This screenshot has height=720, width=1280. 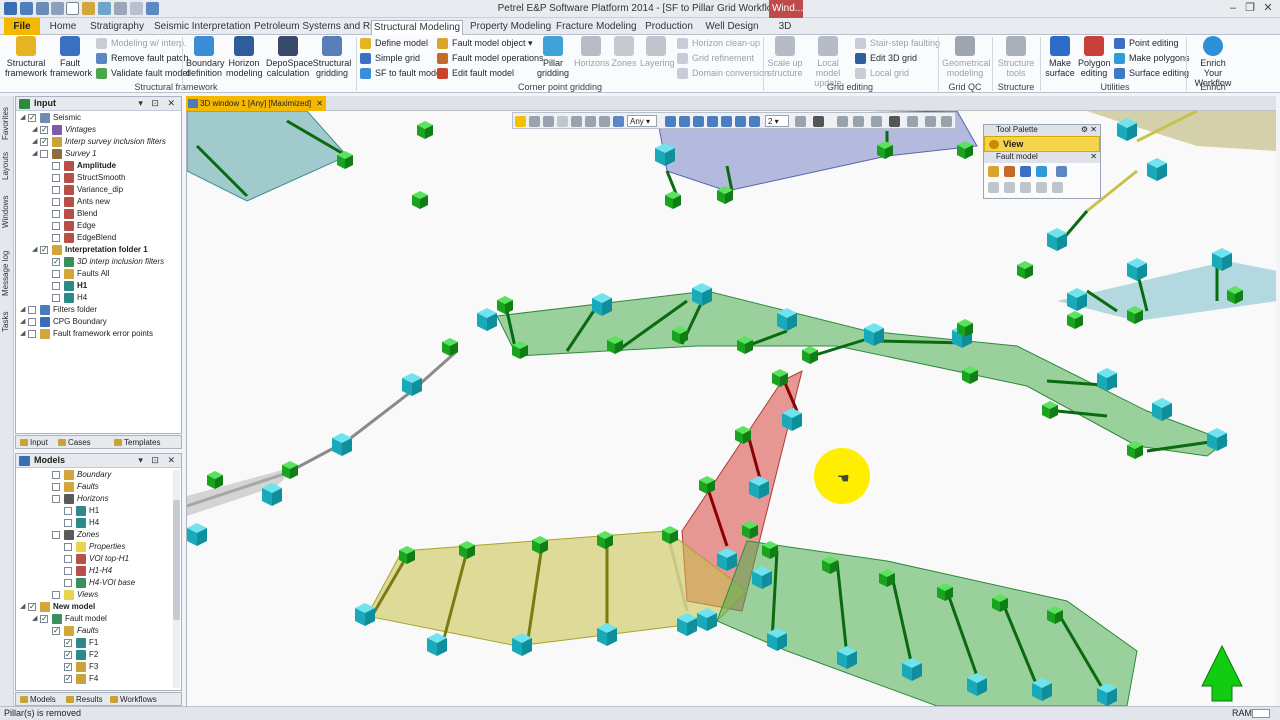 I want to click on fault-surface-teal, so click(x=267, y=156).